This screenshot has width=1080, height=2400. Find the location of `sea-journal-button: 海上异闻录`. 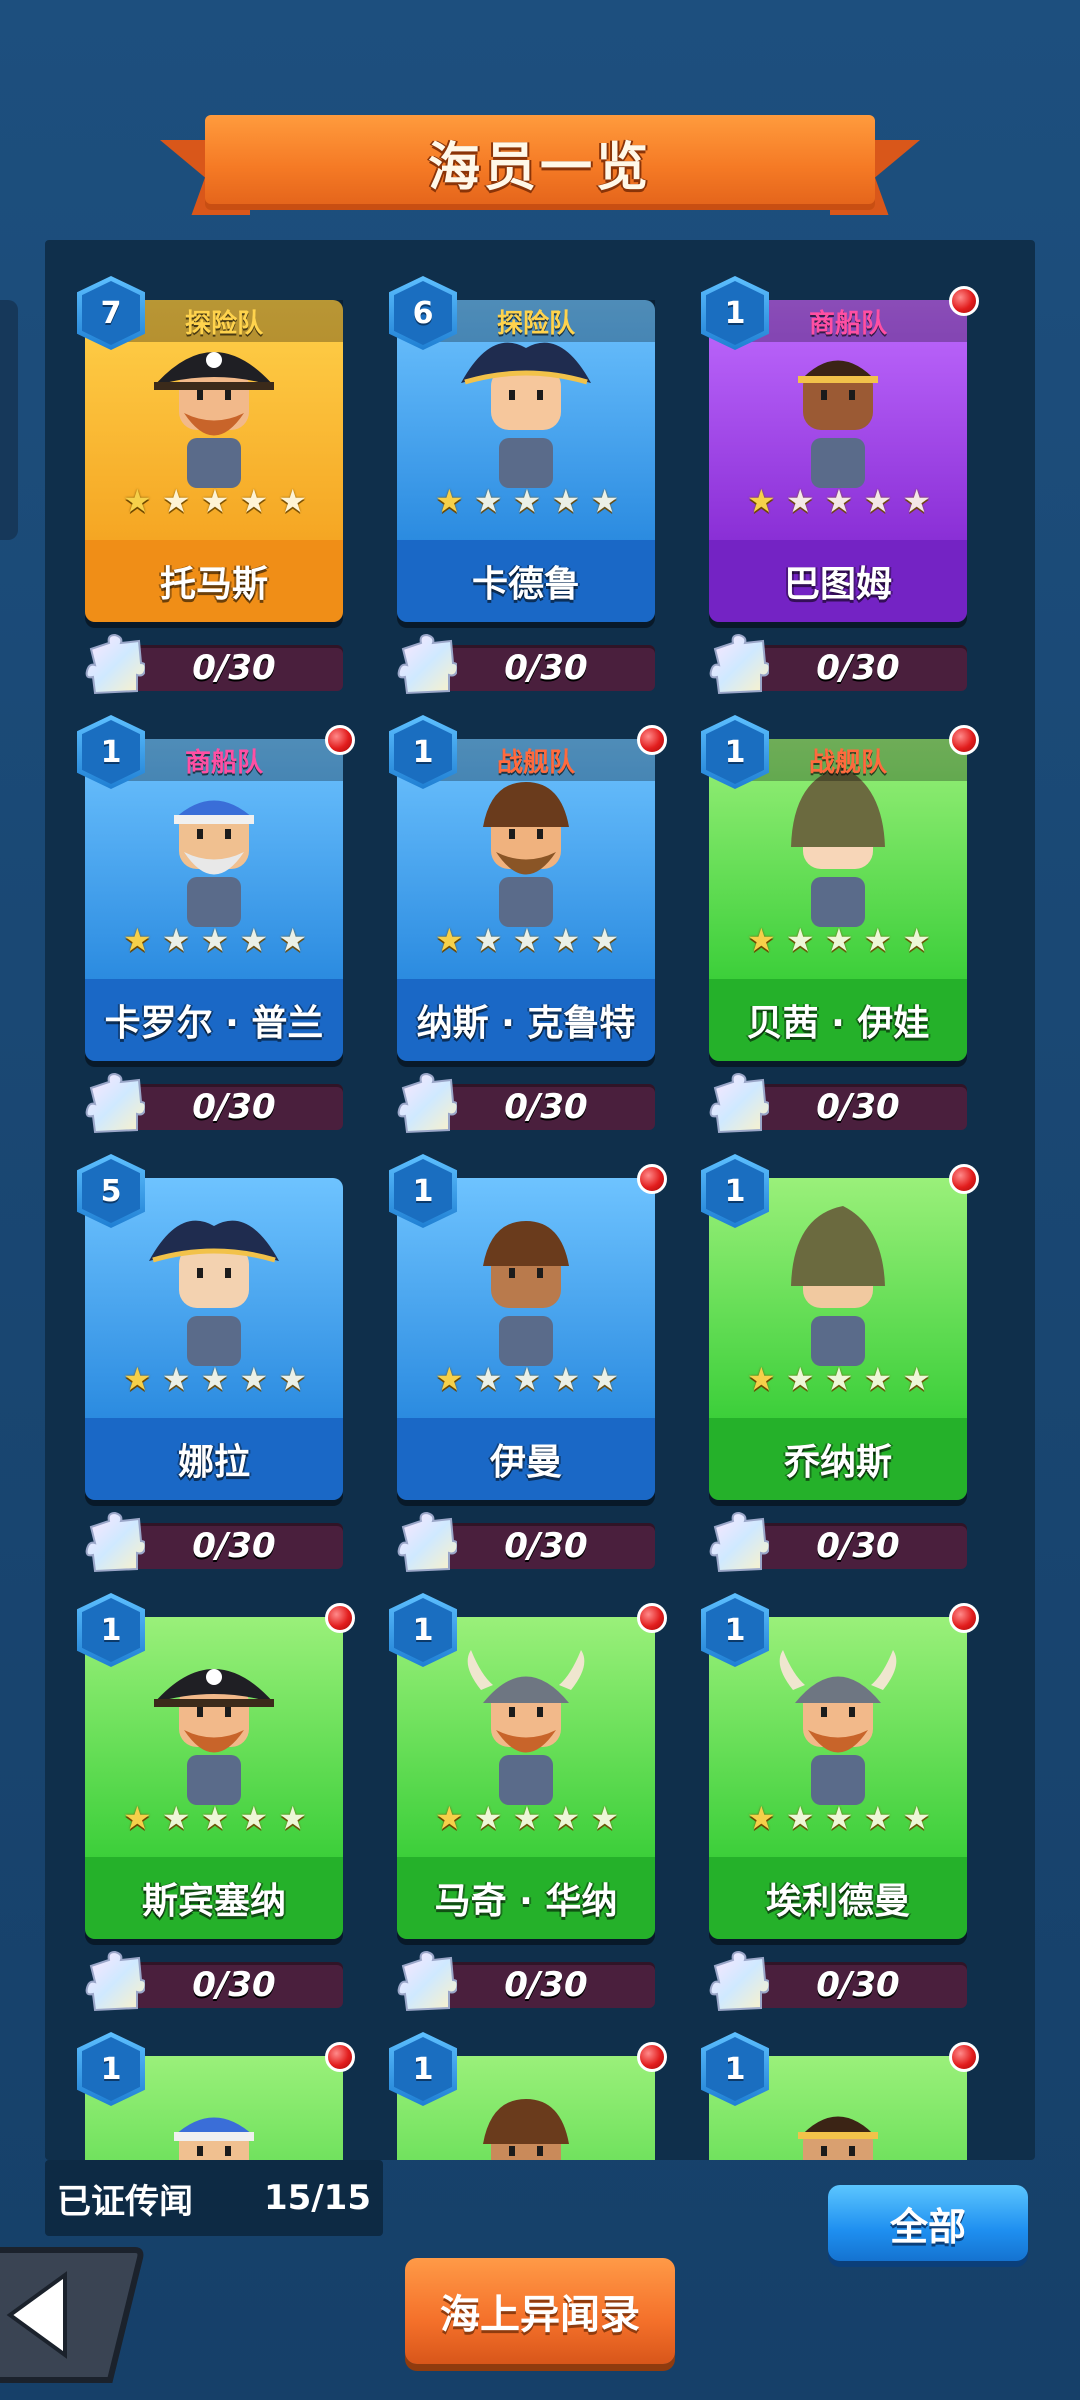

sea-journal-button: 海上异闻录 is located at coordinates (540, 2311).